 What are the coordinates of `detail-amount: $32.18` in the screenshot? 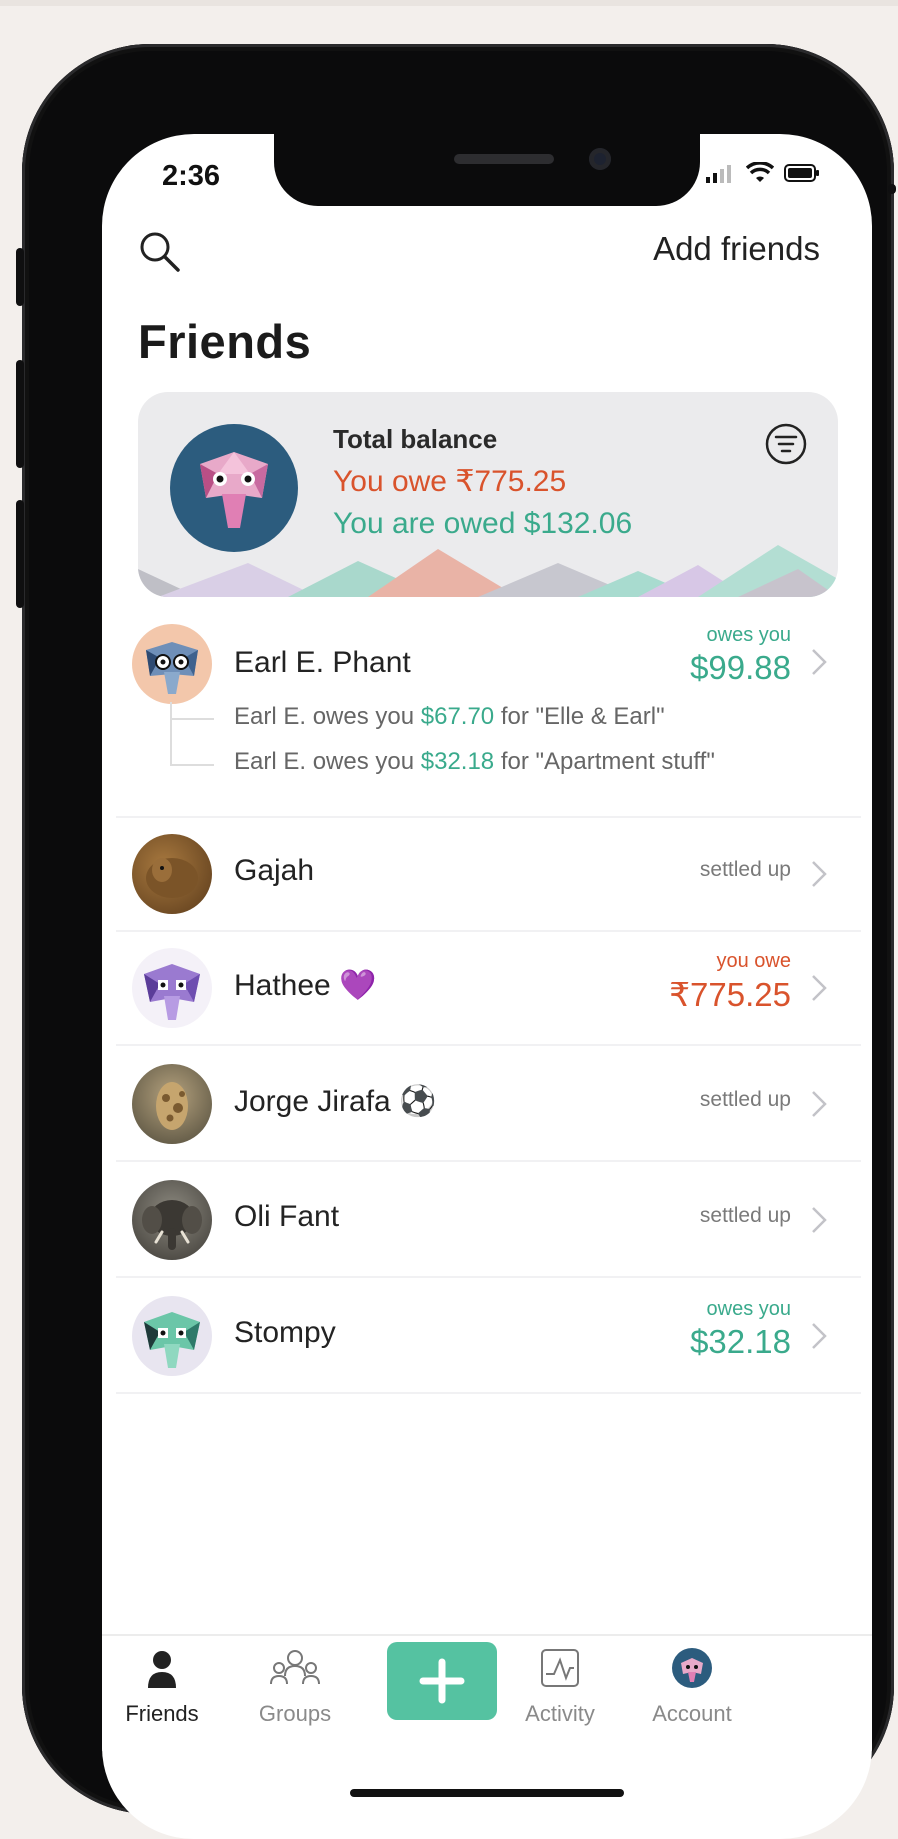 It's located at (457, 761).